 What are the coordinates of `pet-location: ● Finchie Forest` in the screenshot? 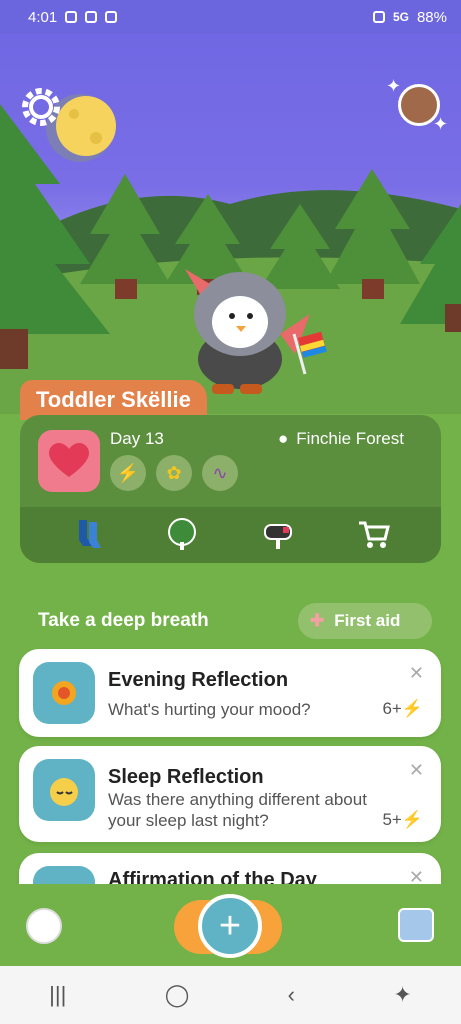 It's located at (341, 439).